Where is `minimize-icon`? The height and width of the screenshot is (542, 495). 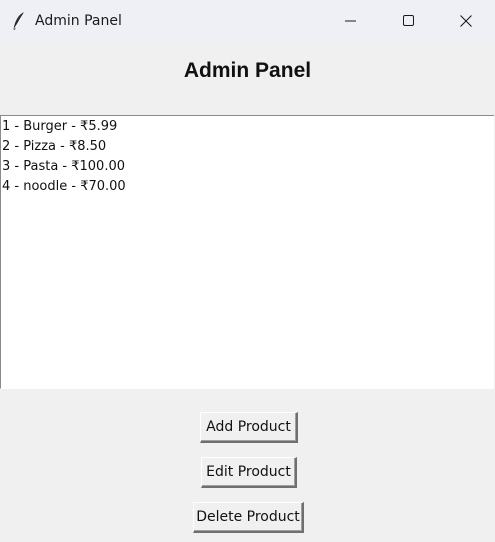 minimize-icon is located at coordinates (350, 21).